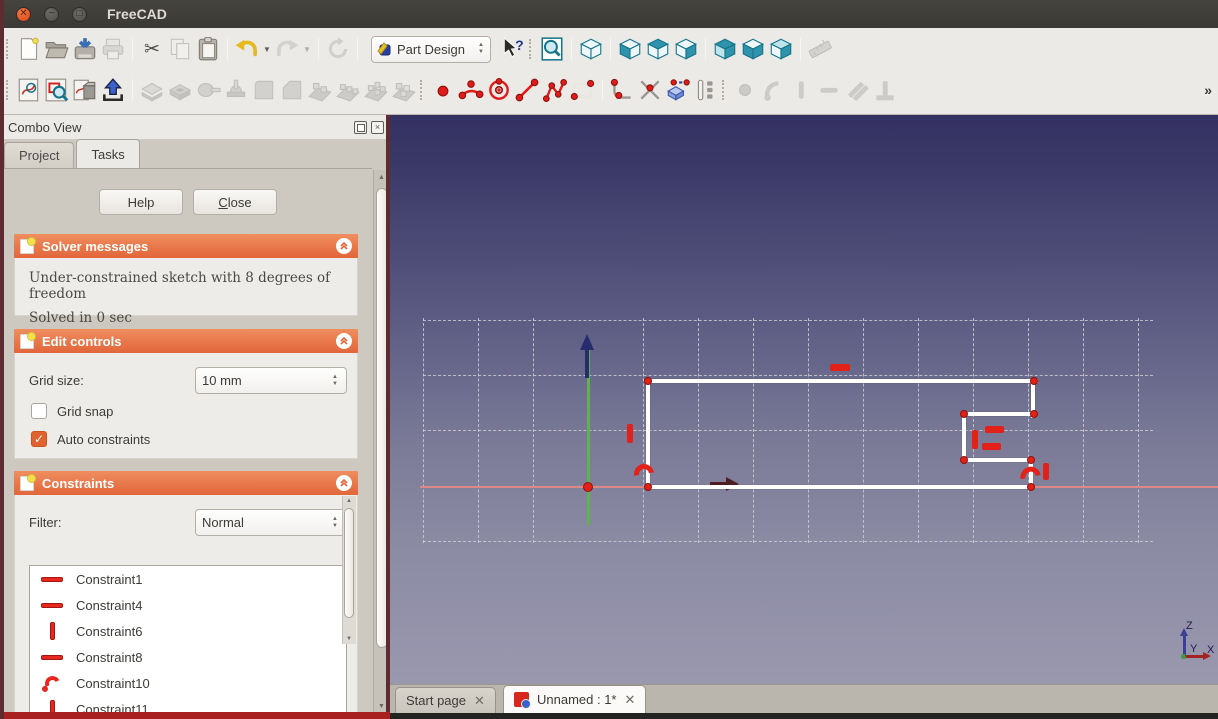 The image size is (1218, 719). What do you see at coordinates (307, 49) in the screenshot?
I see `redo-dropdown-icon: ▼` at bounding box center [307, 49].